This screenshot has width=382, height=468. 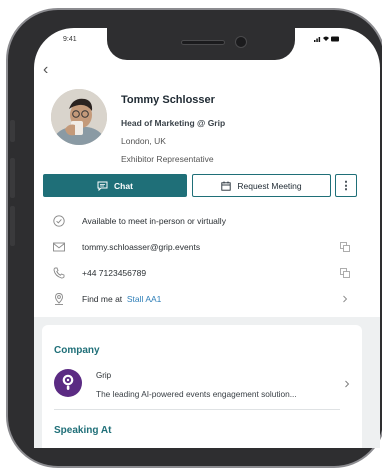 What do you see at coordinates (114, 273) in the screenshot?
I see `phone-text: +44 7123456789` at bounding box center [114, 273].